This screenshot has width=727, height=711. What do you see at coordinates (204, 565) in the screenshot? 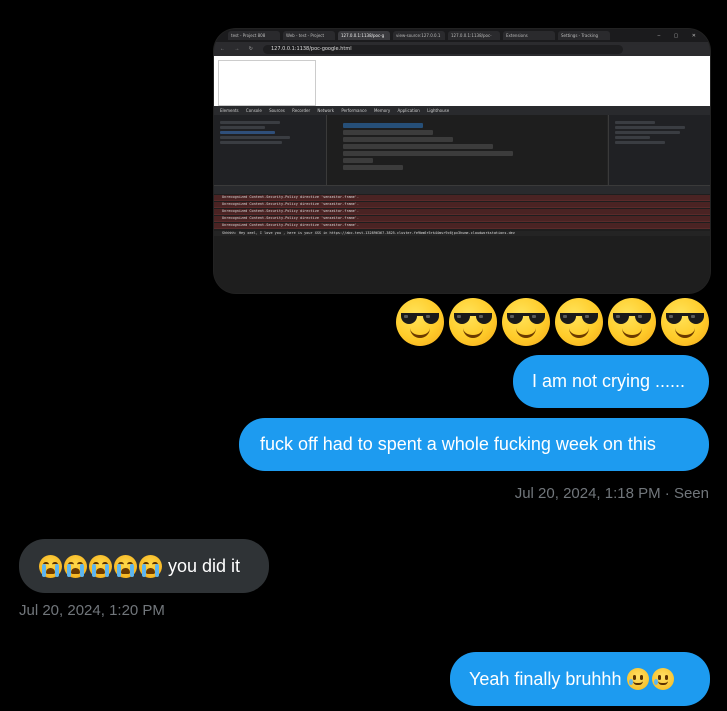
I see `message-text: you did it` at bounding box center [204, 565].